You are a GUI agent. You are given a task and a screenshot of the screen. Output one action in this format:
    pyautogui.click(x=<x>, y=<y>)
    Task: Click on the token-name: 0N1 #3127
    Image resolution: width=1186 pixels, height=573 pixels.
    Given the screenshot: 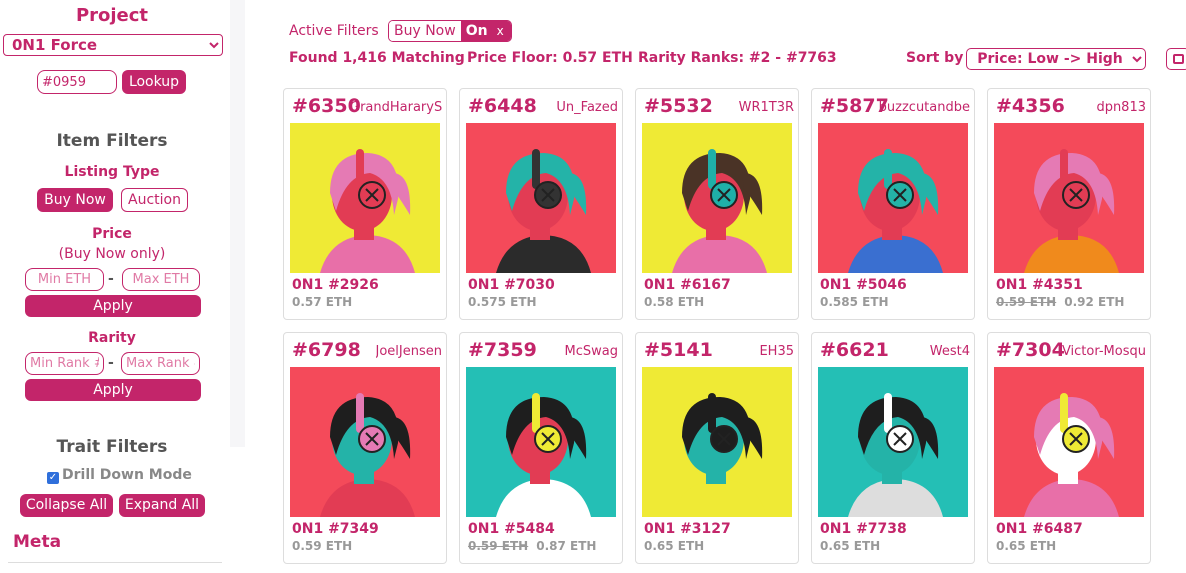 What is the action you would take?
    pyautogui.click(x=687, y=529)
    